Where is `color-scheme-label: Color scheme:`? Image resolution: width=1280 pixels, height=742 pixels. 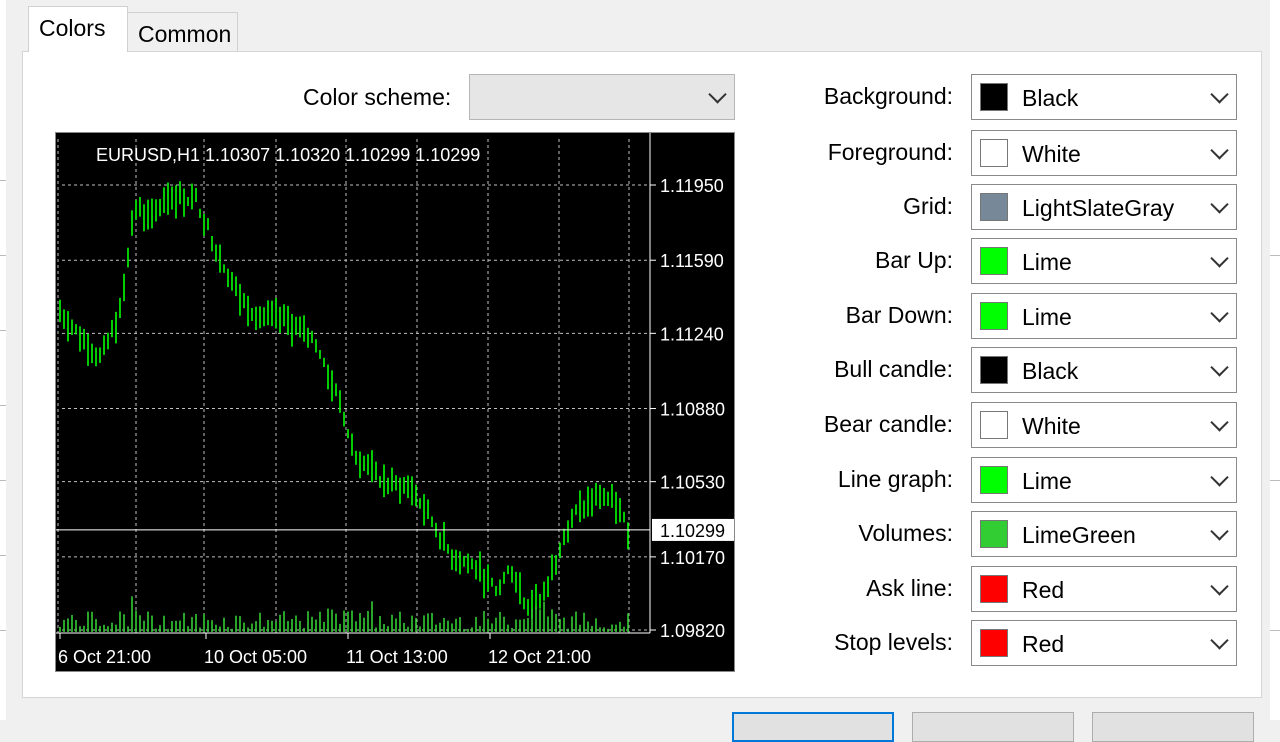 color-scheme-label: Color scheme: is located at coordinates (377, 97).